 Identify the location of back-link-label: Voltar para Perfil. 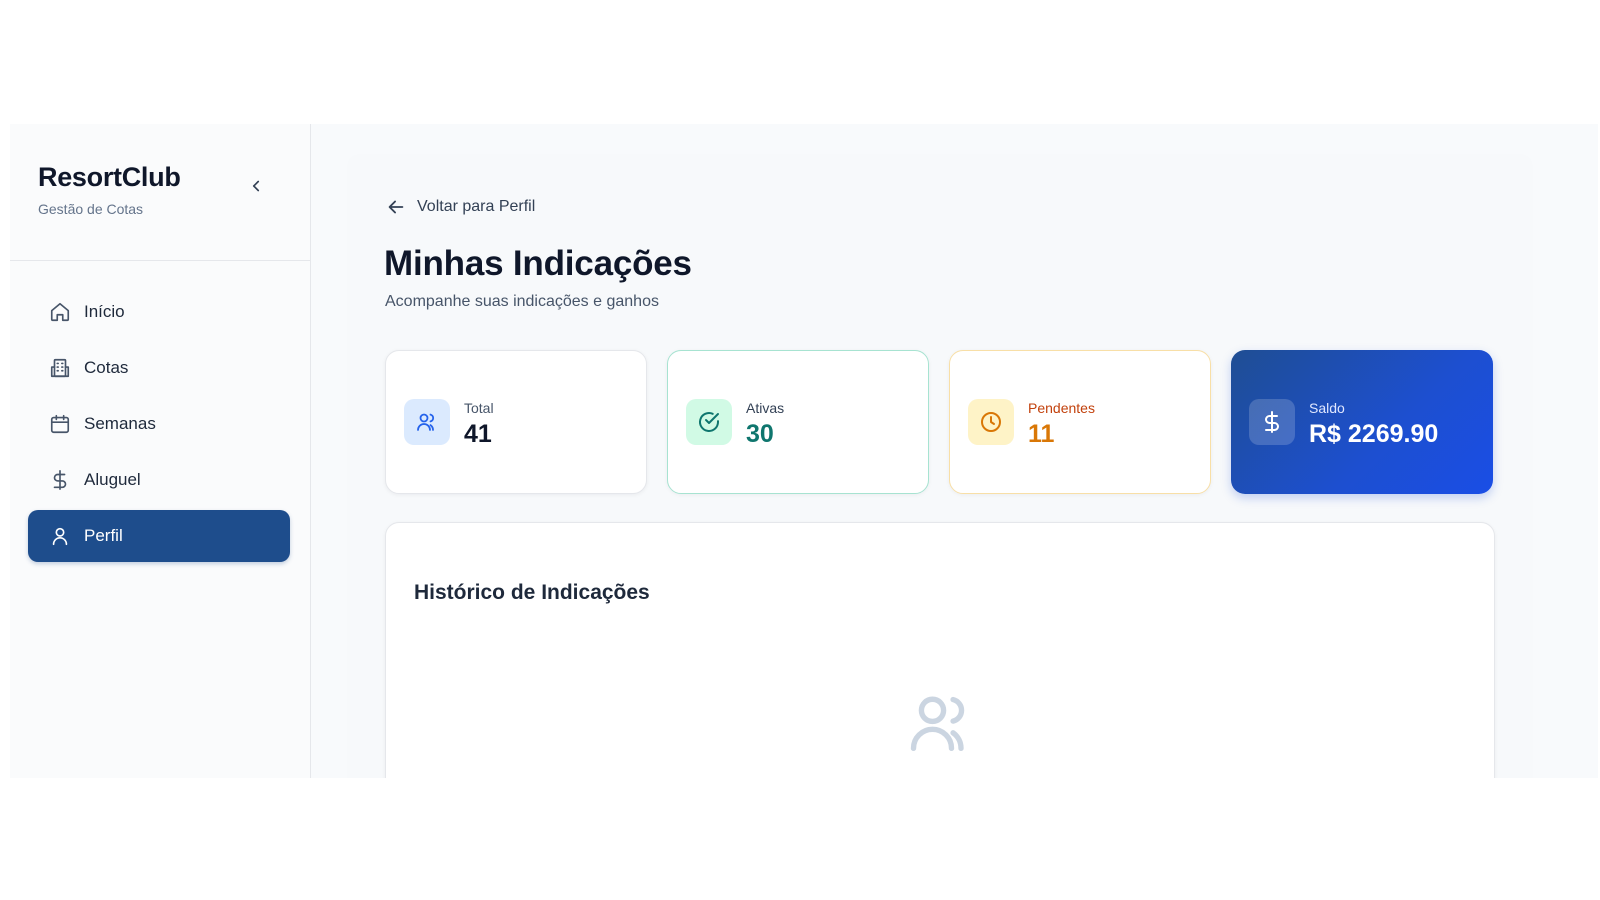
(476, 206).